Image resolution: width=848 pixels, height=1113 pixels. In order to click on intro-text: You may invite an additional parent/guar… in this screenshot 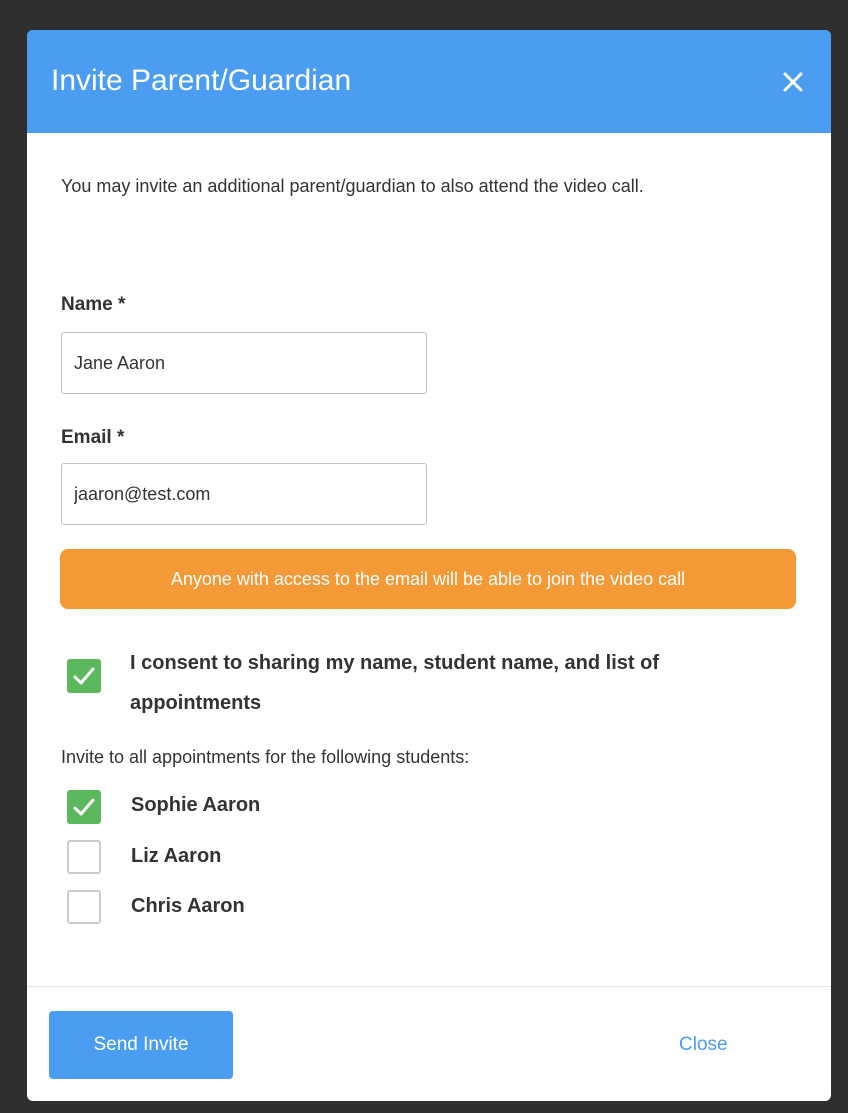, I will do `click(352, 186)`.